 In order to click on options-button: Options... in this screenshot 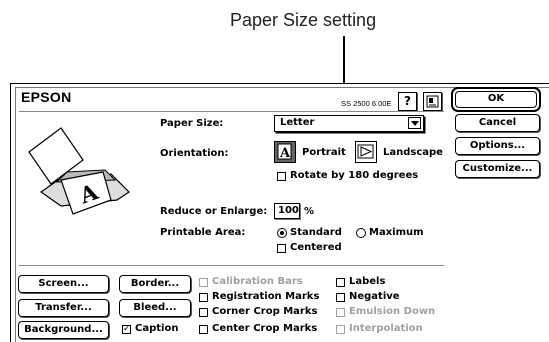, I will do `click(497, 146)`.